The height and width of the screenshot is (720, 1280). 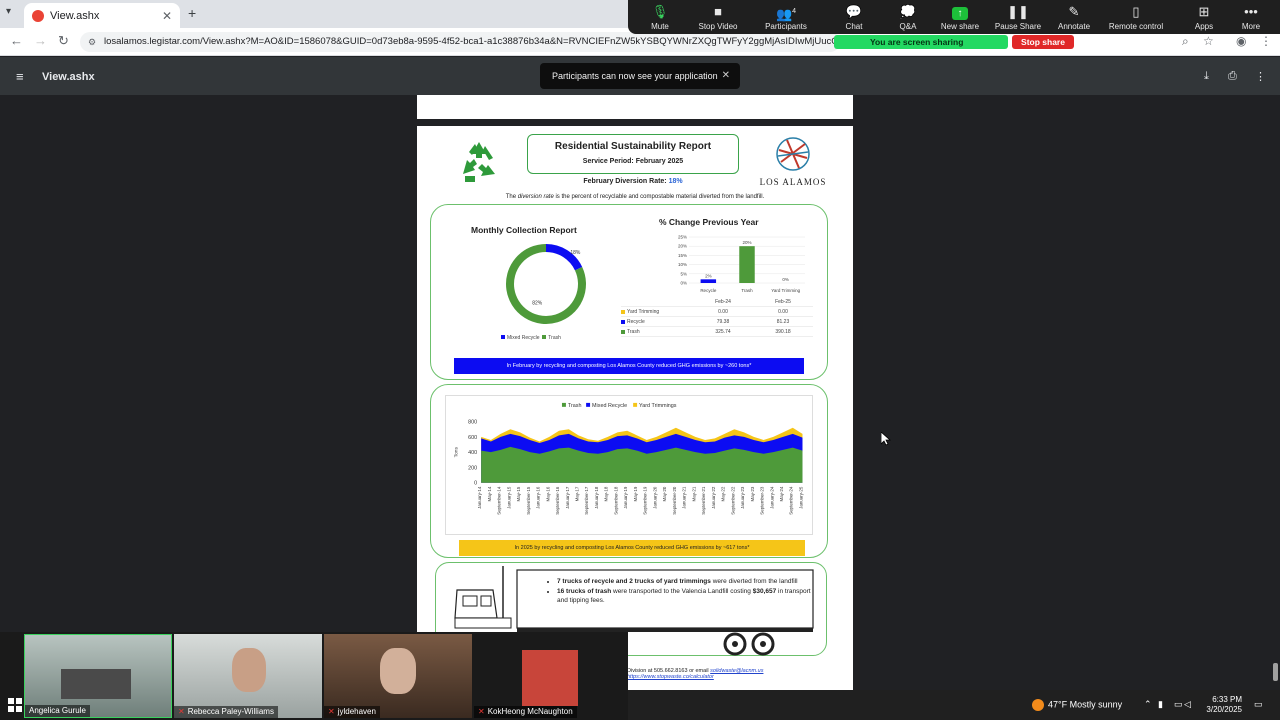 What do you see at coordinates (472, 453) in the screenshot?
I see `y-tick-label: 400` at bounding box center [472, 453].